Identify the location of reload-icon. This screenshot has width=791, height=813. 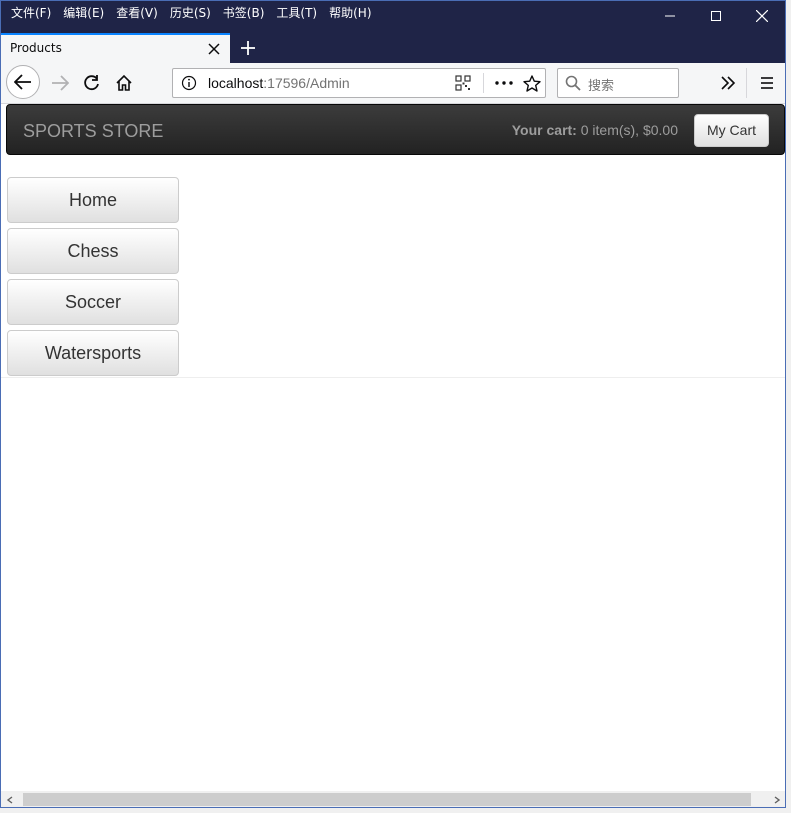
(91, 83).